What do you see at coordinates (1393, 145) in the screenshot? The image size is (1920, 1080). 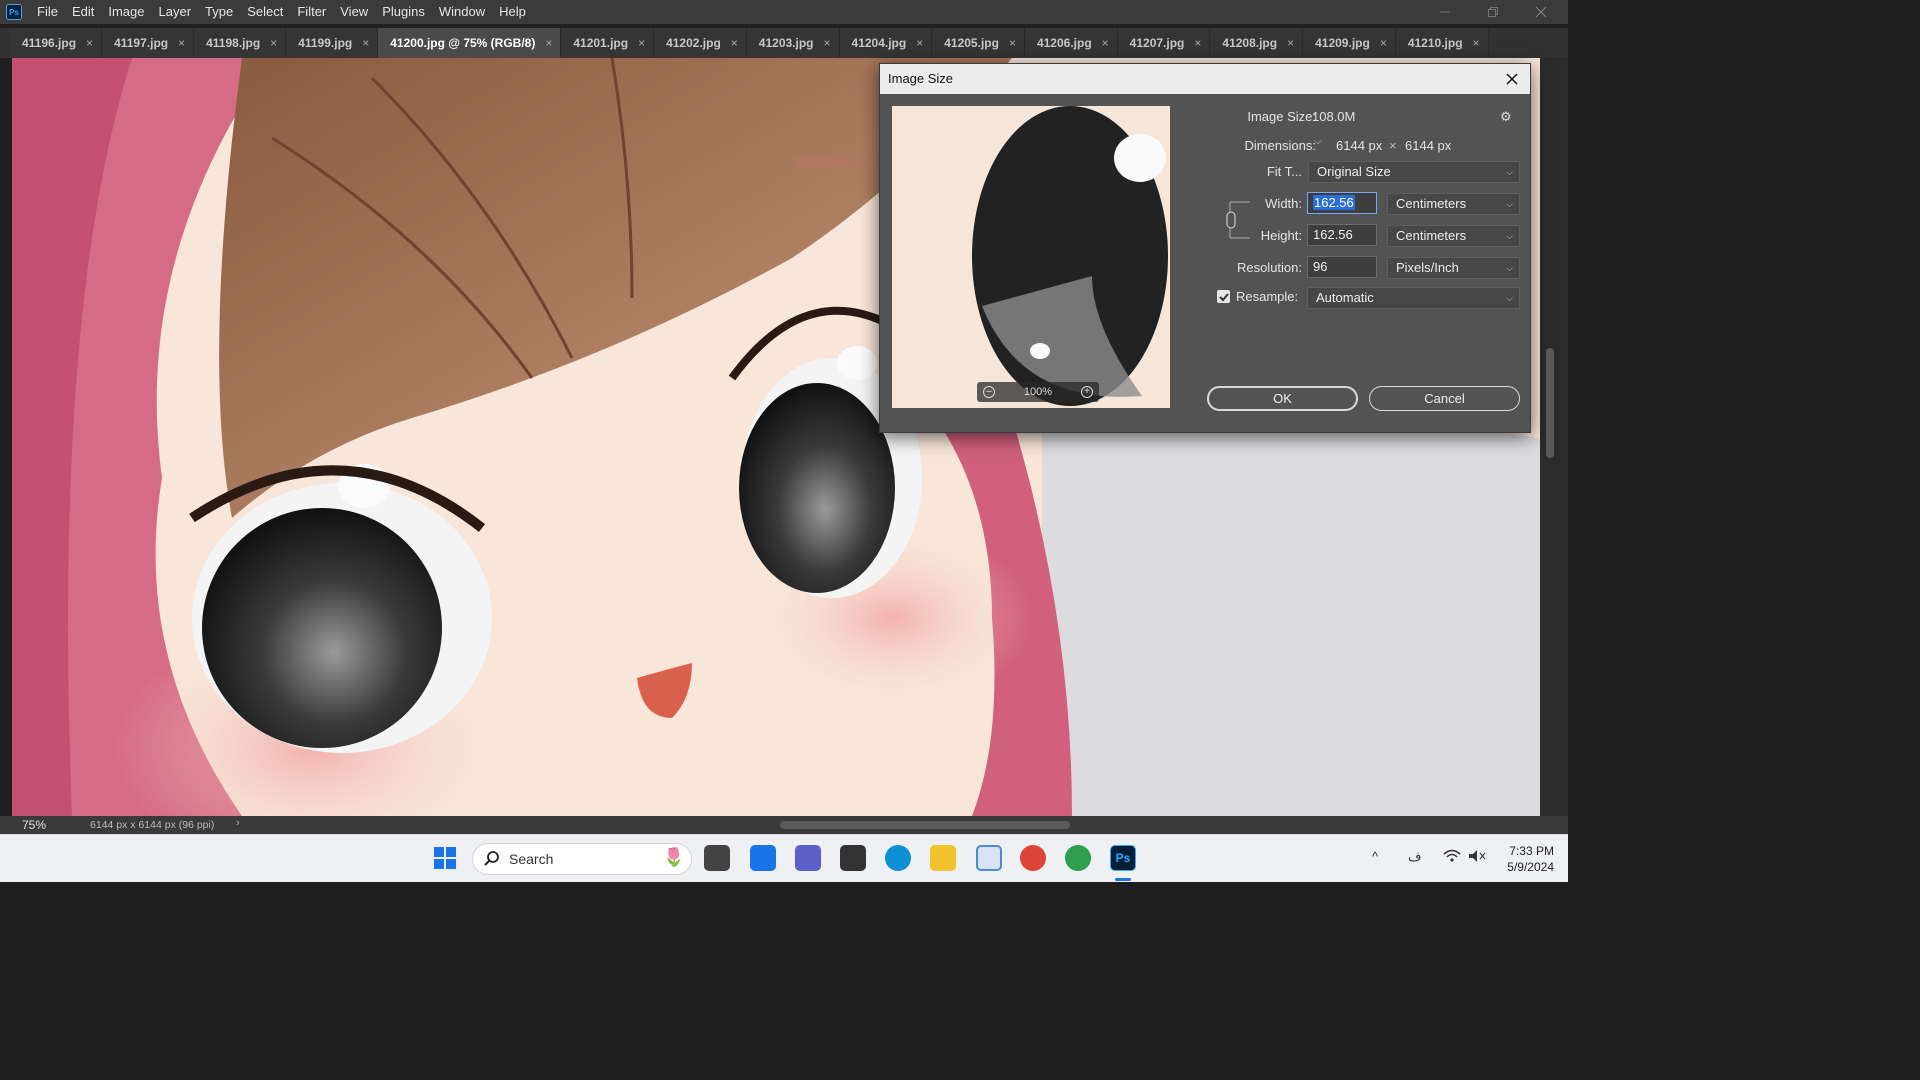 I see `dimension-times: ×` at bounding box center [1393, 145].